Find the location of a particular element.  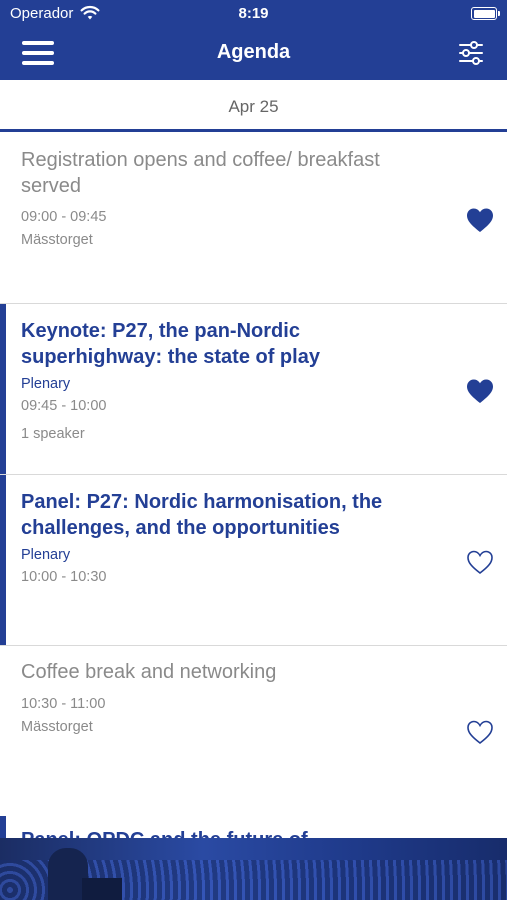

date-label: Apr 25 is located at coordinates (253, 106).